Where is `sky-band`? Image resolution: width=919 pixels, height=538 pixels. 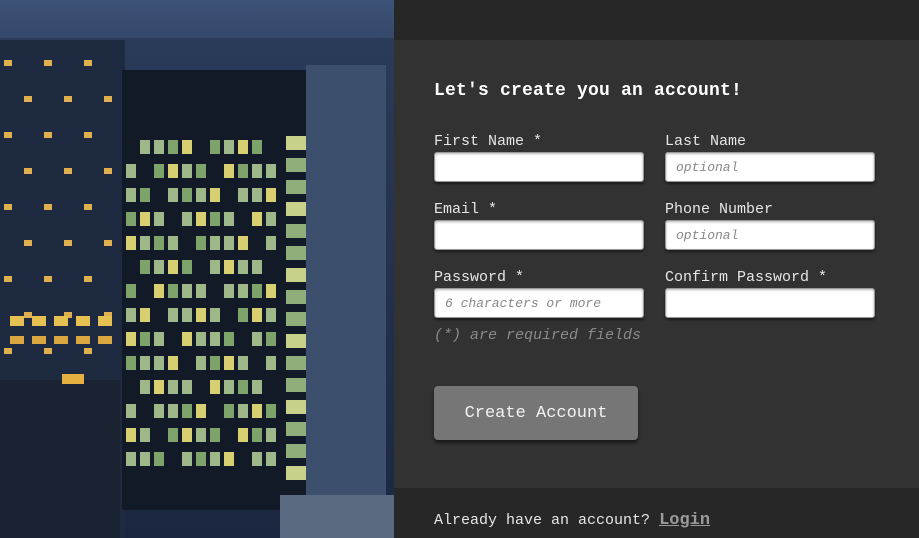
sky-band is located at coordinates (197, 19).